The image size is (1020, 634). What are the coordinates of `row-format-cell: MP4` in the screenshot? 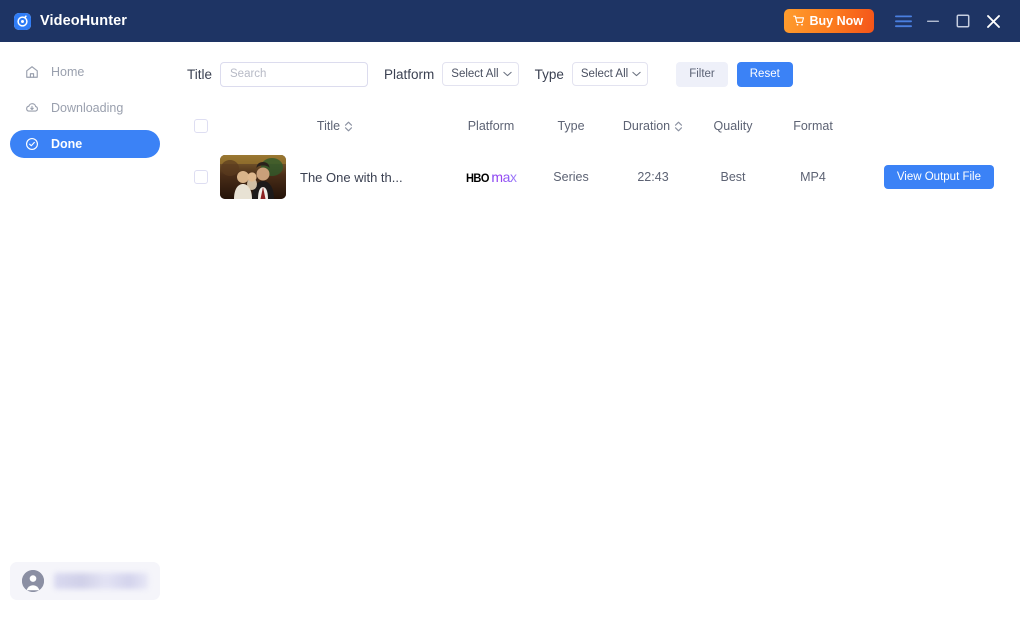 It's located at (813, 177).